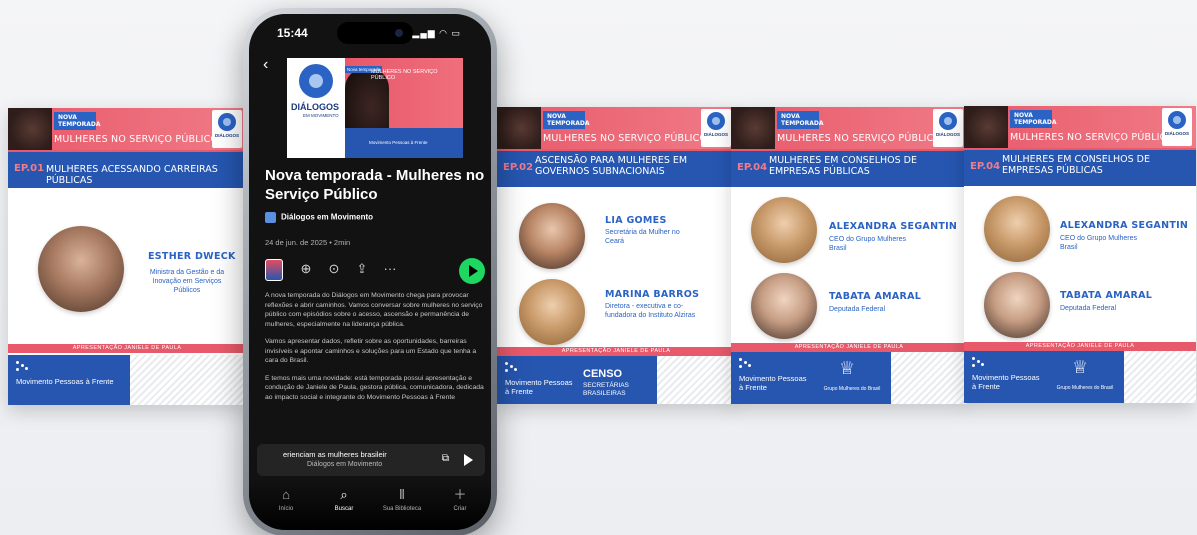  I want to click on episode-title: MULHERES ACESSANDO CARREIRAS PÚBLICAS, so click(132, 175).